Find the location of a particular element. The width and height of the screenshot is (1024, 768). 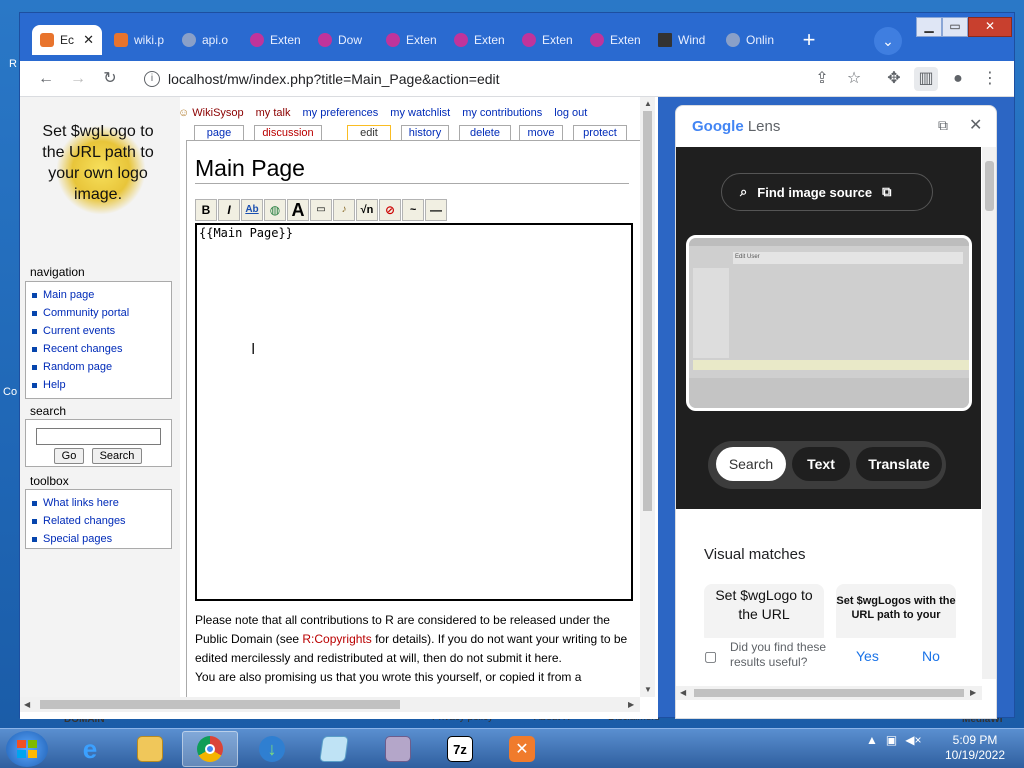

taskbar-xampp: ✕ is located at coordinates (522, 749).